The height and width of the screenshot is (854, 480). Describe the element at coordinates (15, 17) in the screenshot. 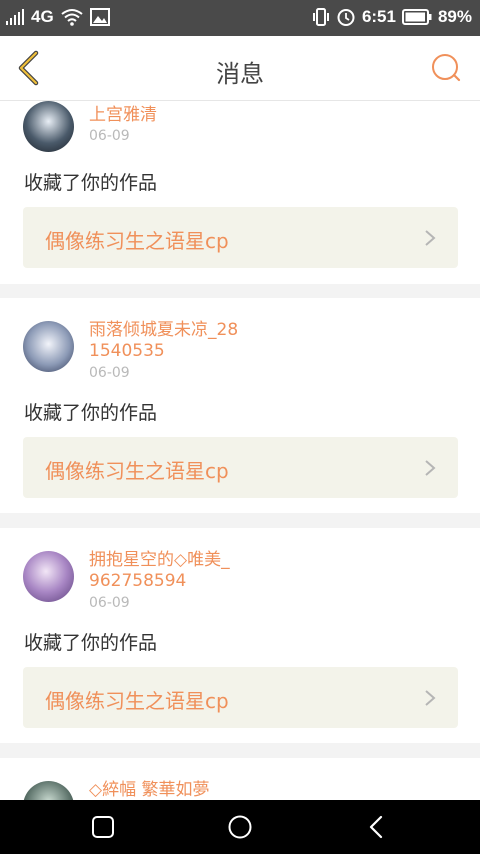

I see `signal-icon` at that location.